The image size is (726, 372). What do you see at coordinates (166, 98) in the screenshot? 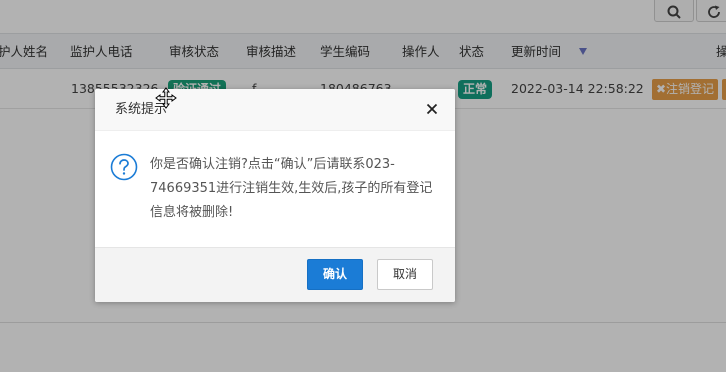
I see `move-cursor-icon` at bounding box center [166, 98].